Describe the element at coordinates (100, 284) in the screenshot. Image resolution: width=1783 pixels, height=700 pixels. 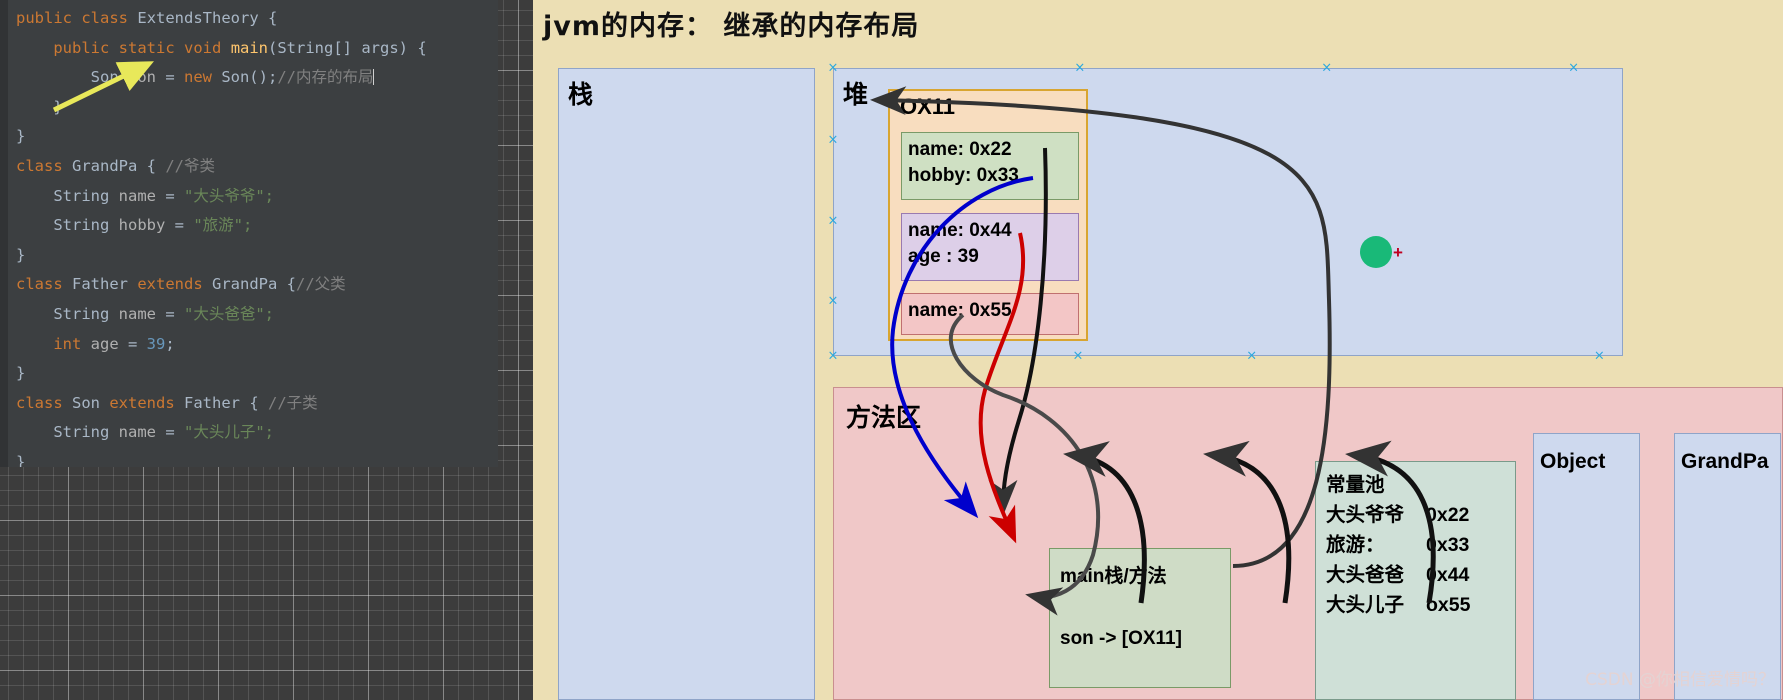
I see `code-token: Father` at that location.